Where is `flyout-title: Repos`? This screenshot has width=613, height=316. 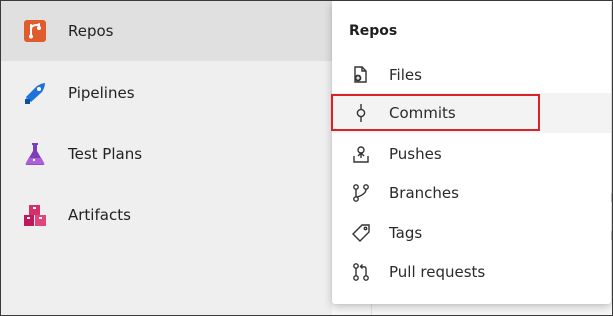 flyout-title: Repos is located at coordinates (373, 31).